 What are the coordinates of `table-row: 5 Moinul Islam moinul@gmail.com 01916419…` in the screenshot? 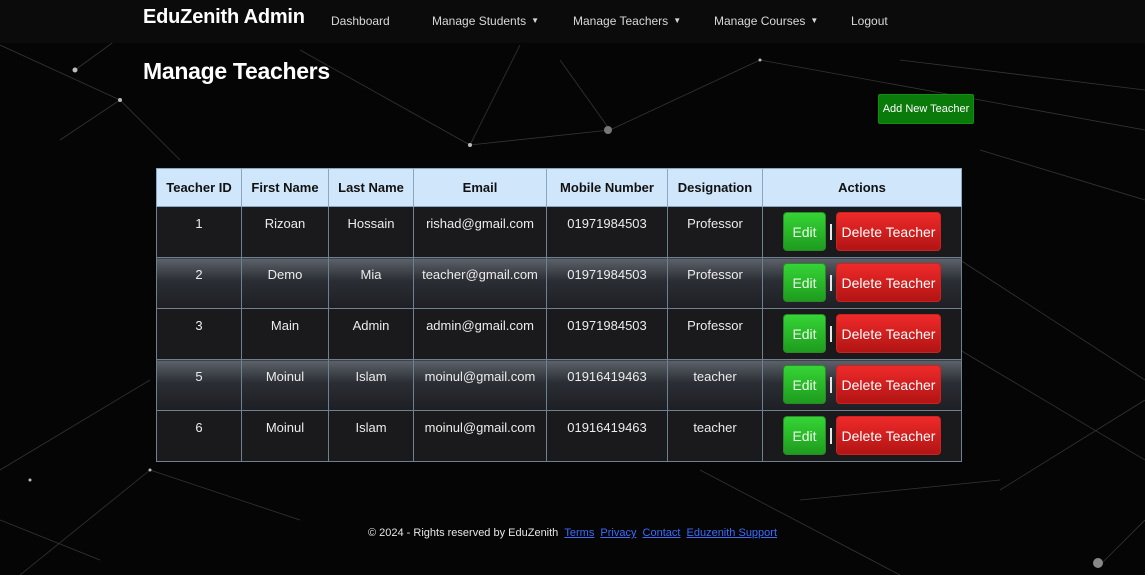 It's located at (559, 385).